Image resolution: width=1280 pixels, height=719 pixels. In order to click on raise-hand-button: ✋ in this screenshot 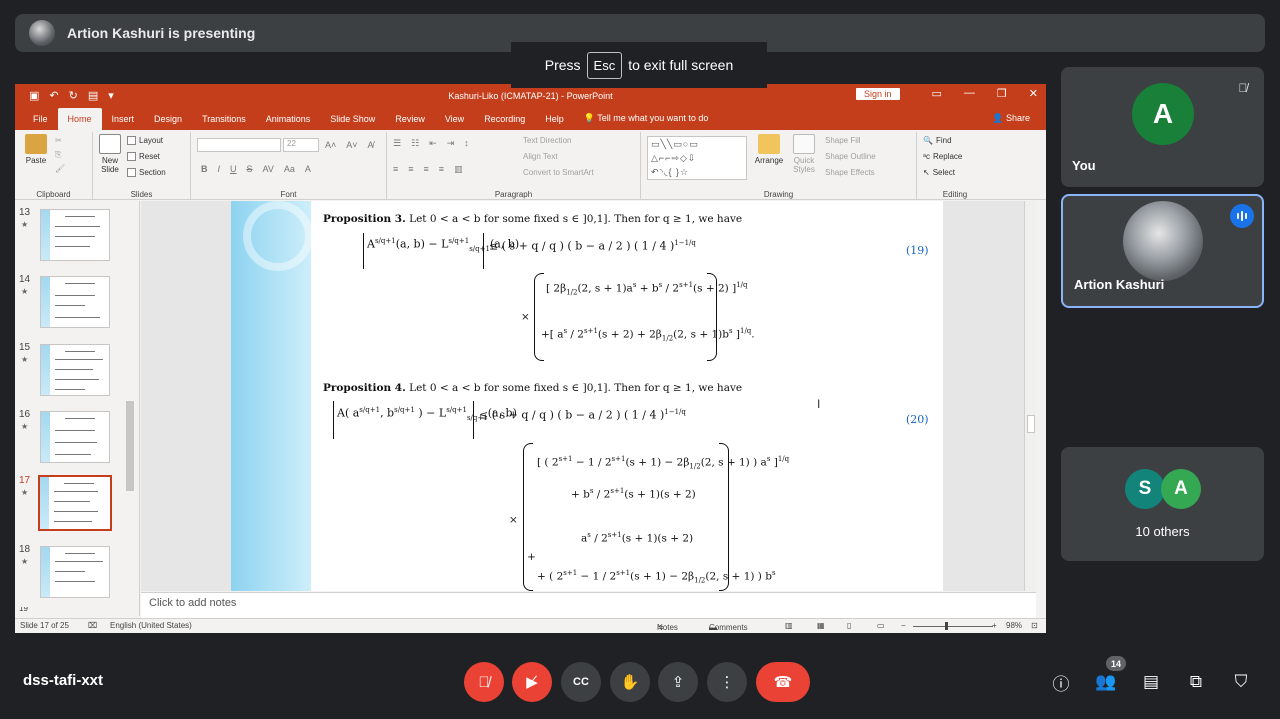, I will do `click(630, 682)`.